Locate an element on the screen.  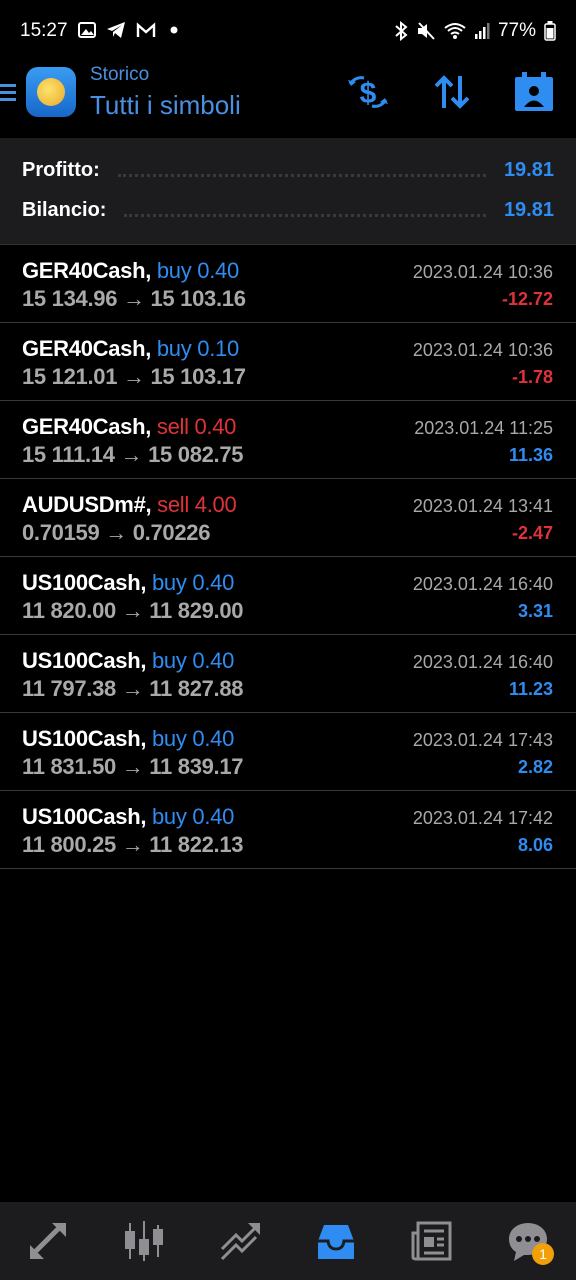
trade-profit: -12.72 is located at coordinates (527, 299).